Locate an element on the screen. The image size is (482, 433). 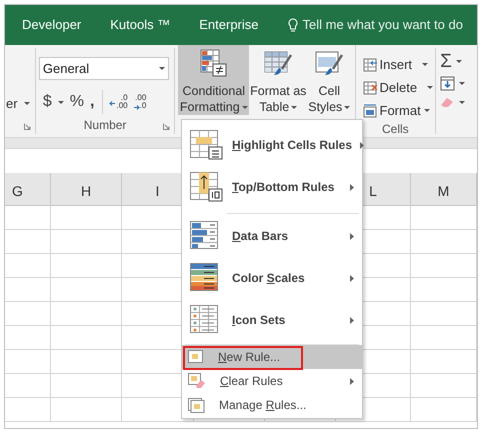
cells-button: Format is located at coordinates (399, 110).